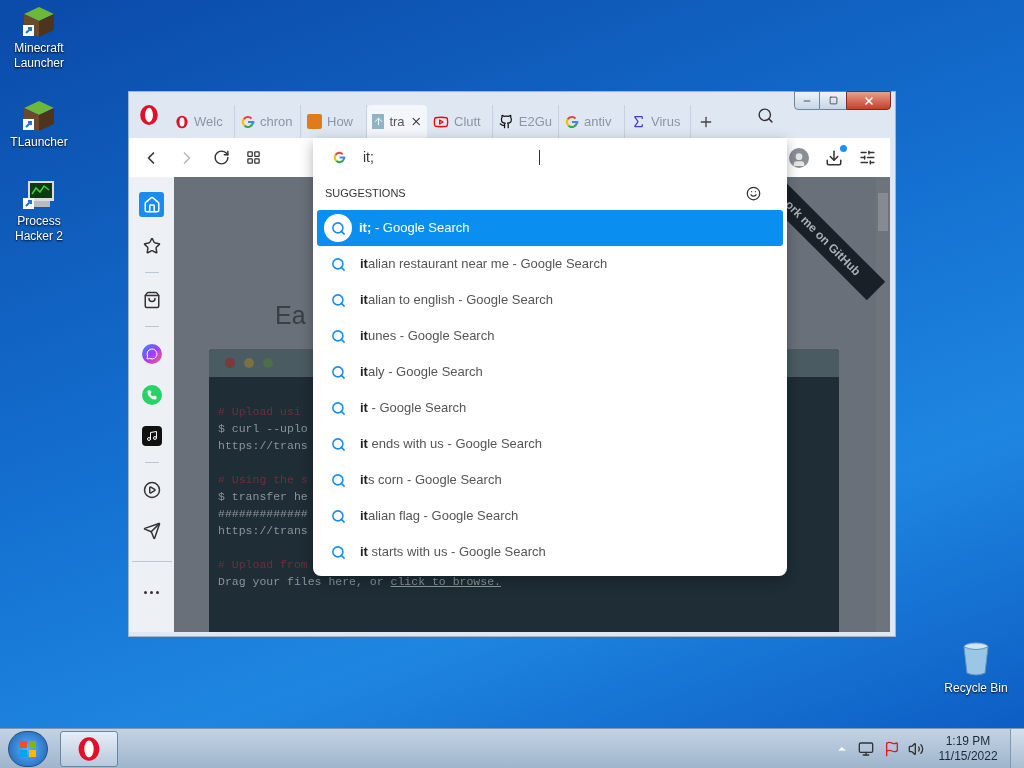  I want to click on bag-icon, so click(151, 299).